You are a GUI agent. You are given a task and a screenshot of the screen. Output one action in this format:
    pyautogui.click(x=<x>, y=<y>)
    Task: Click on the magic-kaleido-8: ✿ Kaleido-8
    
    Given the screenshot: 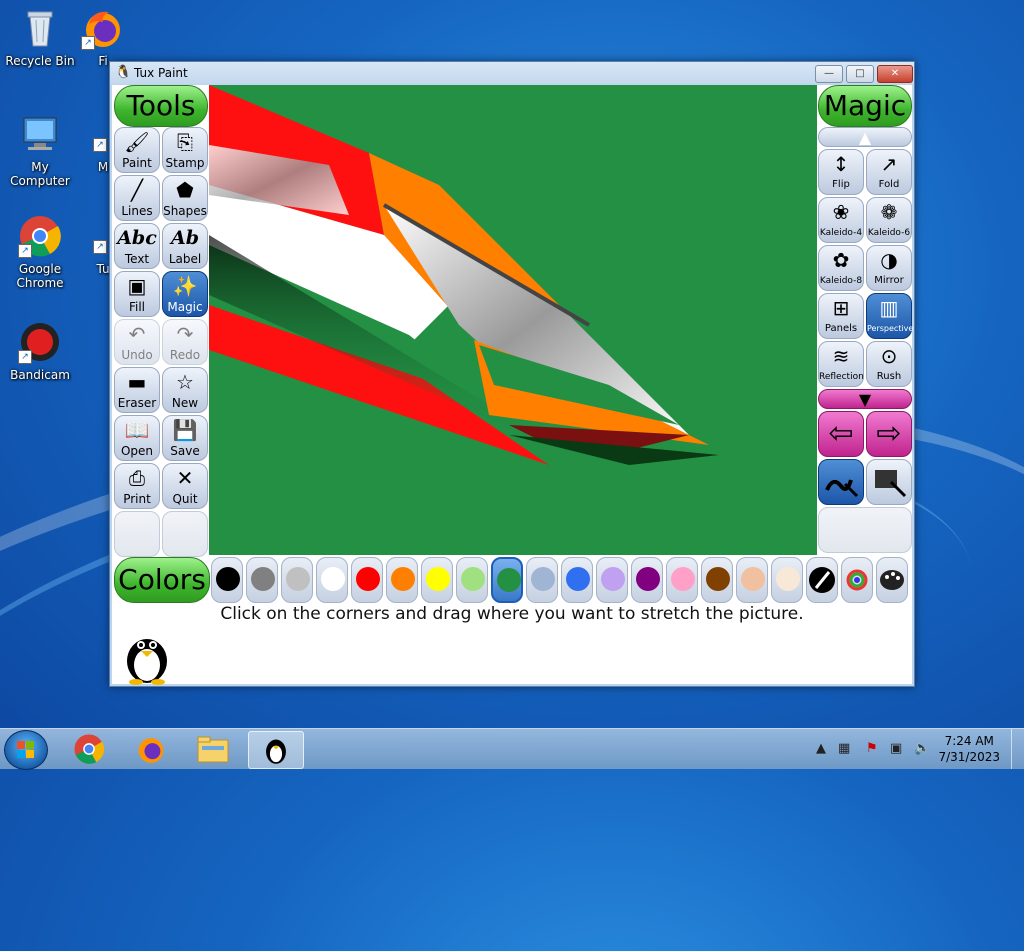 What is the action you would take?
    pyautogui.click(x=841, y=268)
    